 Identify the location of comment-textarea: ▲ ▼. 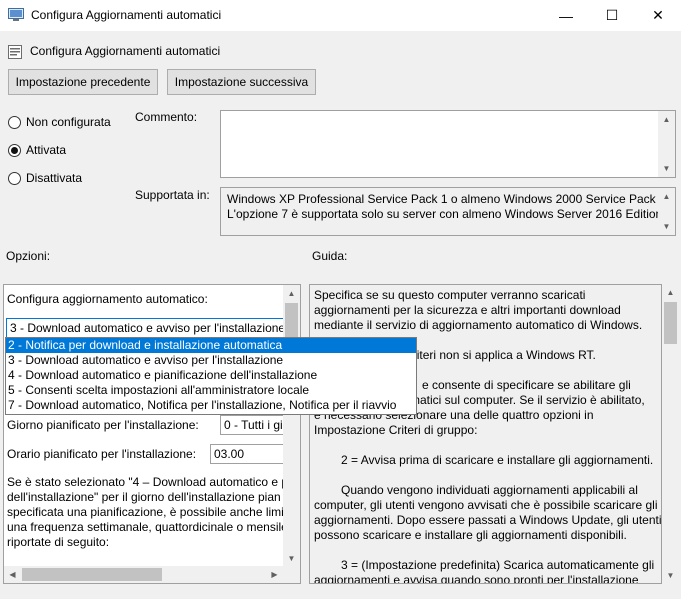
(448, 144).